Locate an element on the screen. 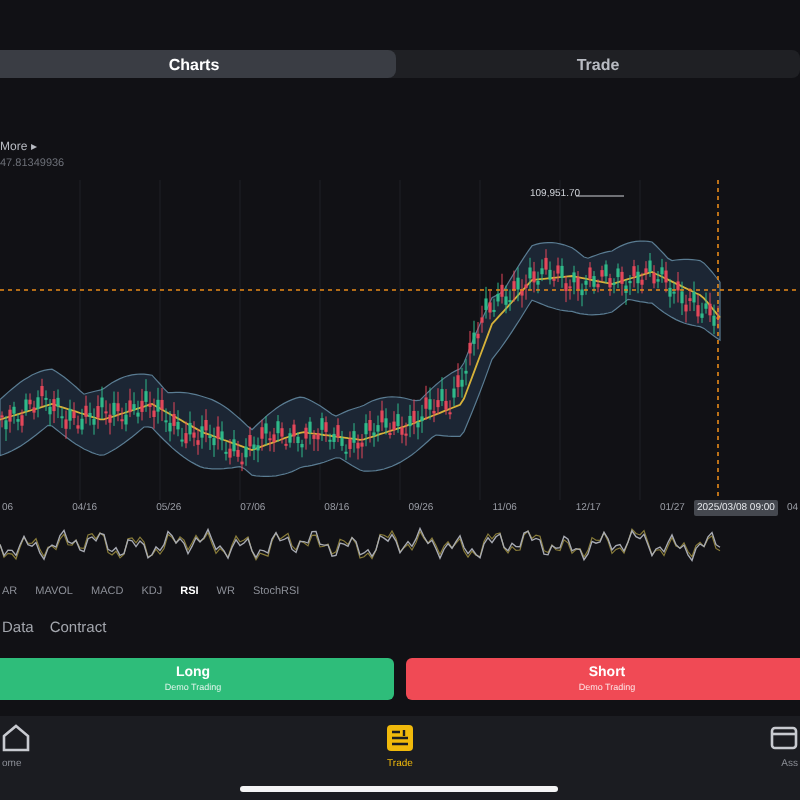  view-tab: Trade is located at coordinates (598, 64).